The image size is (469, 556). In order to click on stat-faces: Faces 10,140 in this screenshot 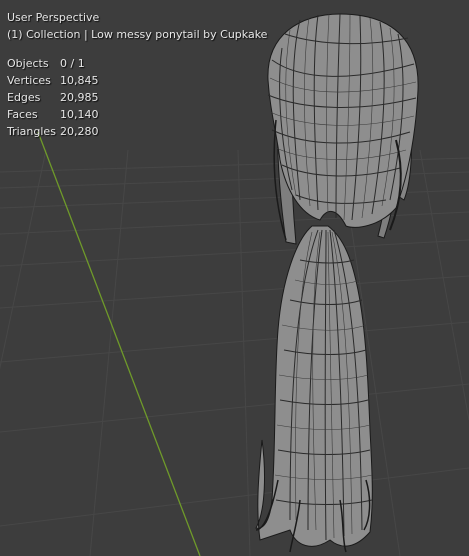, I will do `click(137, 114)`.